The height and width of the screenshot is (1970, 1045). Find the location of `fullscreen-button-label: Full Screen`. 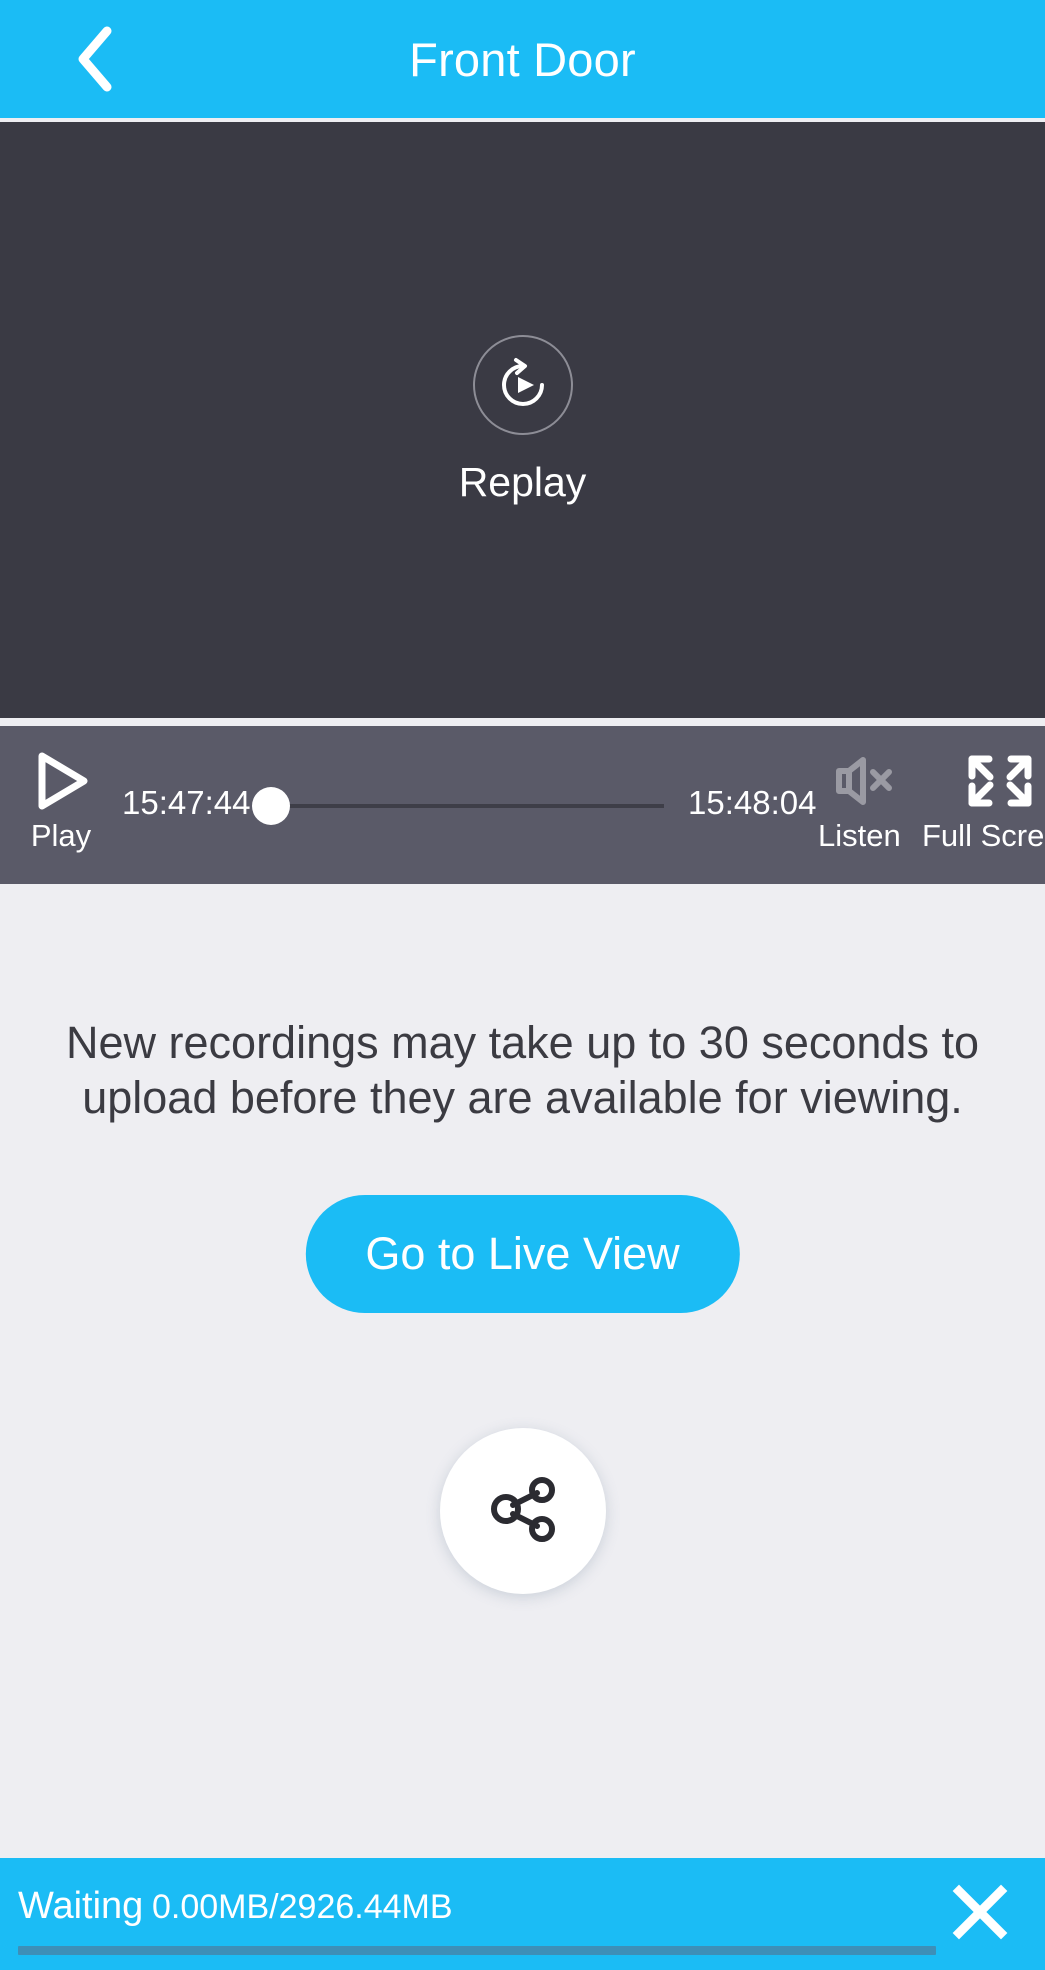

fullscreen-button-label: Full Screen is located at coordinates (983, 835).